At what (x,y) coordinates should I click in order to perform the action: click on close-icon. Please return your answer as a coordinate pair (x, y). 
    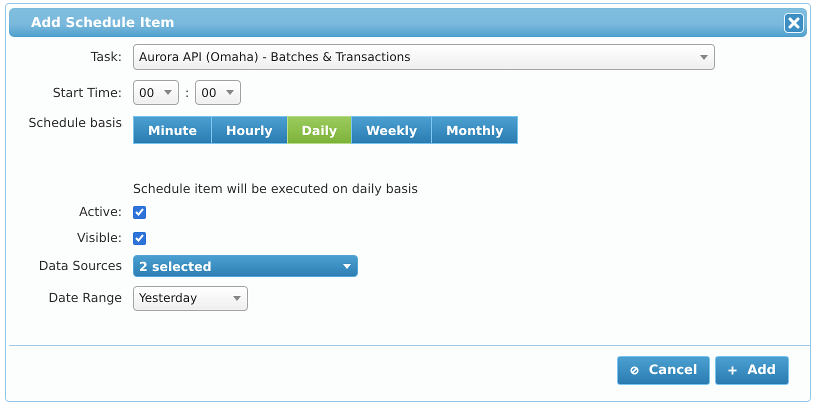
    Looking at the image, I should click on (794, 22).